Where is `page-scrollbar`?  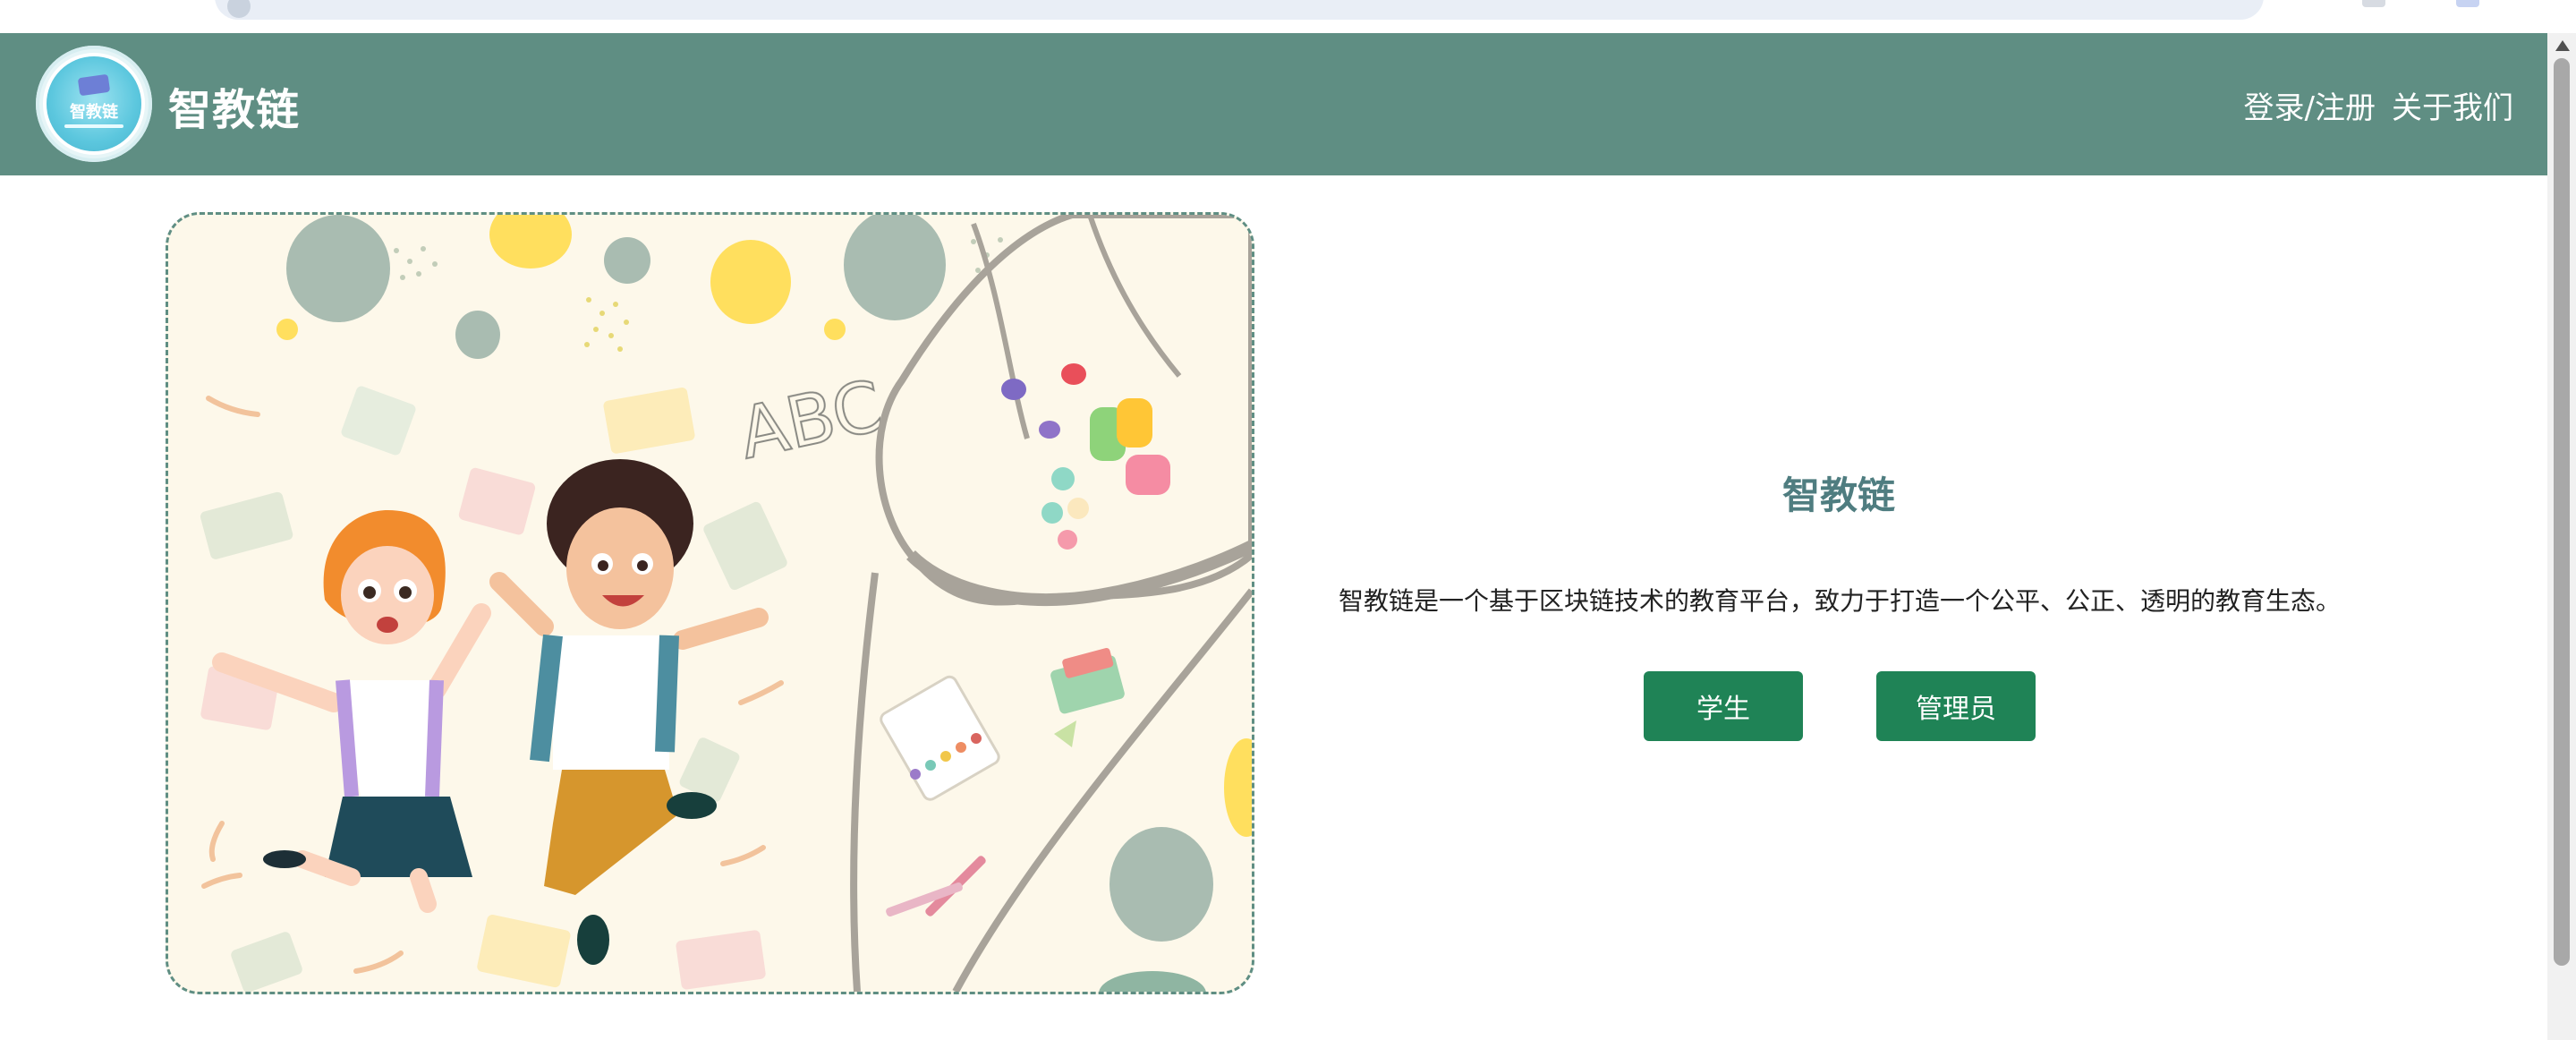 page-scrollbar is located at coordinates (2561, 536).